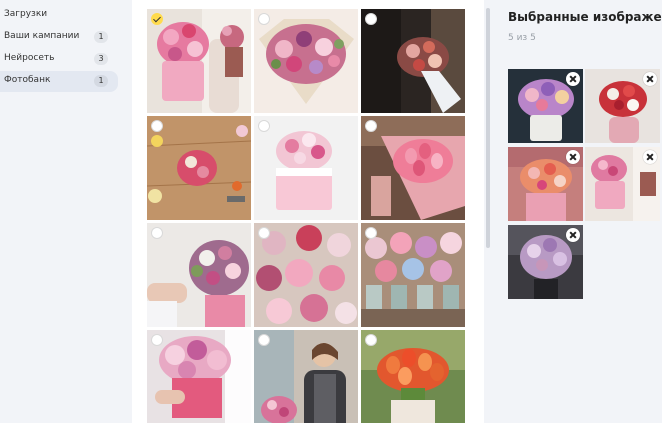  I want to click on photo-man-with-bouquet, so click(413, 61).